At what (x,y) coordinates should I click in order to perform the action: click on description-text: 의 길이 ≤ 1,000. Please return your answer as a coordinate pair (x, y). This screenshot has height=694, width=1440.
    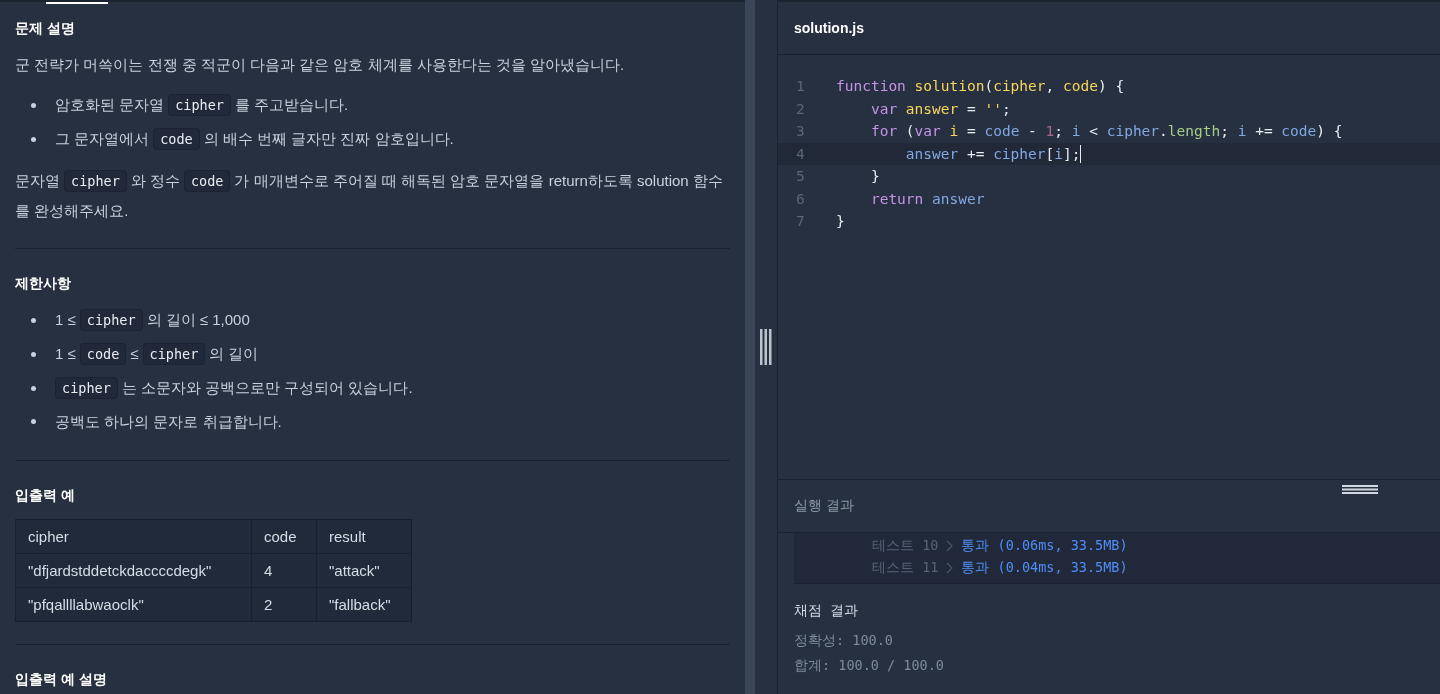
    Looking at the image, I should click on (198, 319).